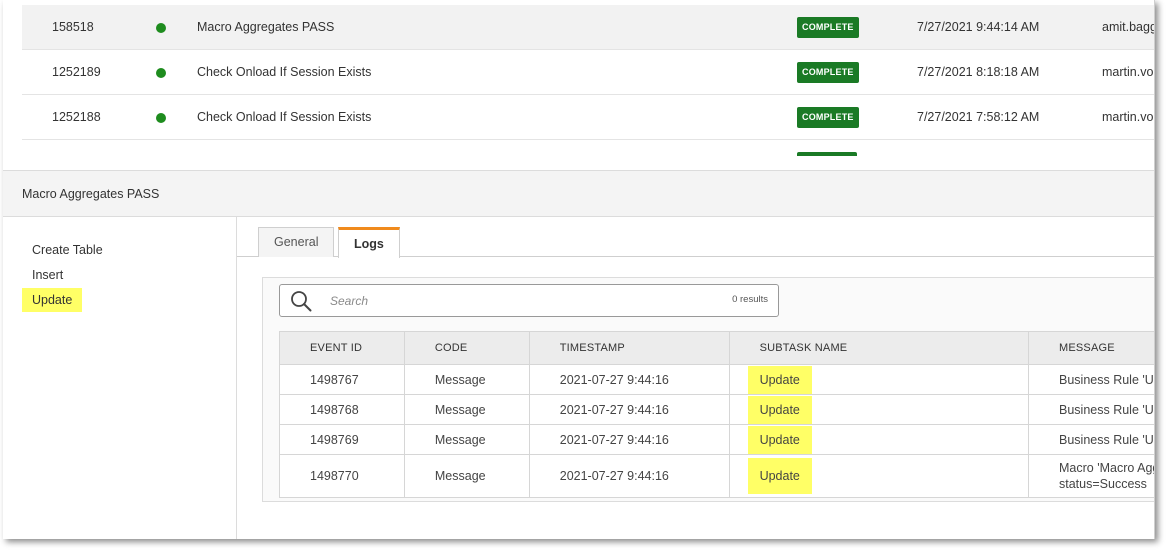 Image resolution: width=1170 pixels, height=551 pixels. I want to click on column-header-code: CODE, so click(466, 348).